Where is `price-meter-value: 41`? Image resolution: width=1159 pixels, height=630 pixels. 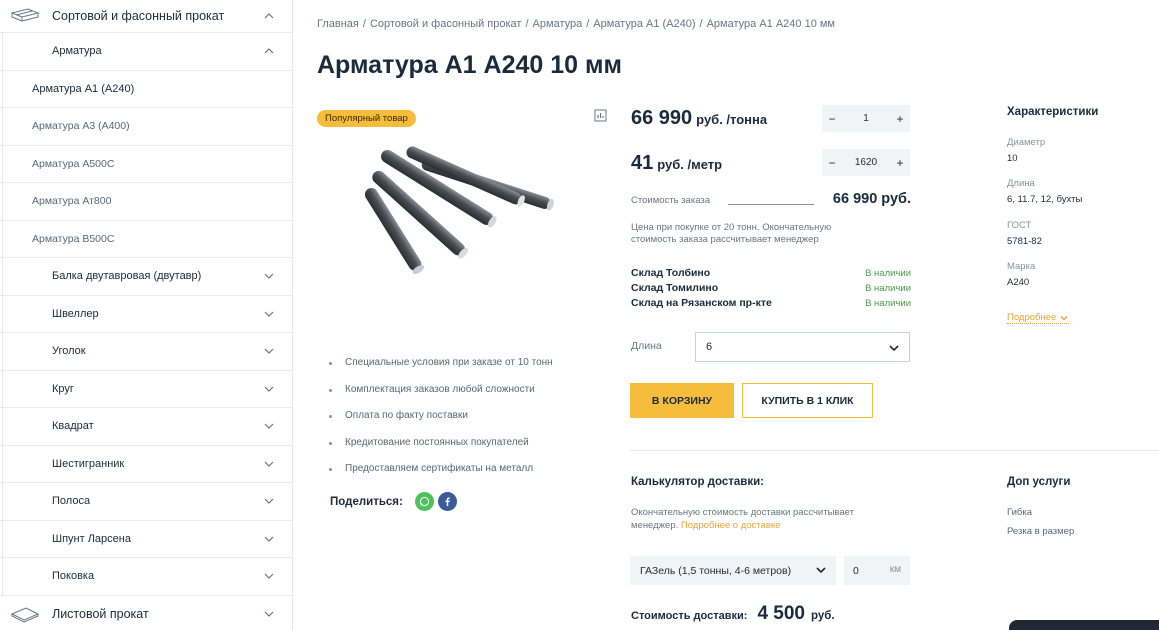
price-meter-value: 41 is located at coordinates (642, 163).